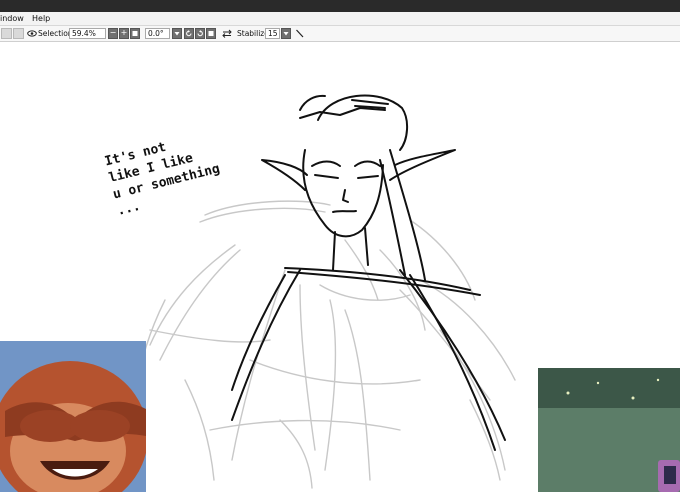  Describe the element at coordinates (12, 18) in the screenshot. I see `menu-window: indow` at that location.